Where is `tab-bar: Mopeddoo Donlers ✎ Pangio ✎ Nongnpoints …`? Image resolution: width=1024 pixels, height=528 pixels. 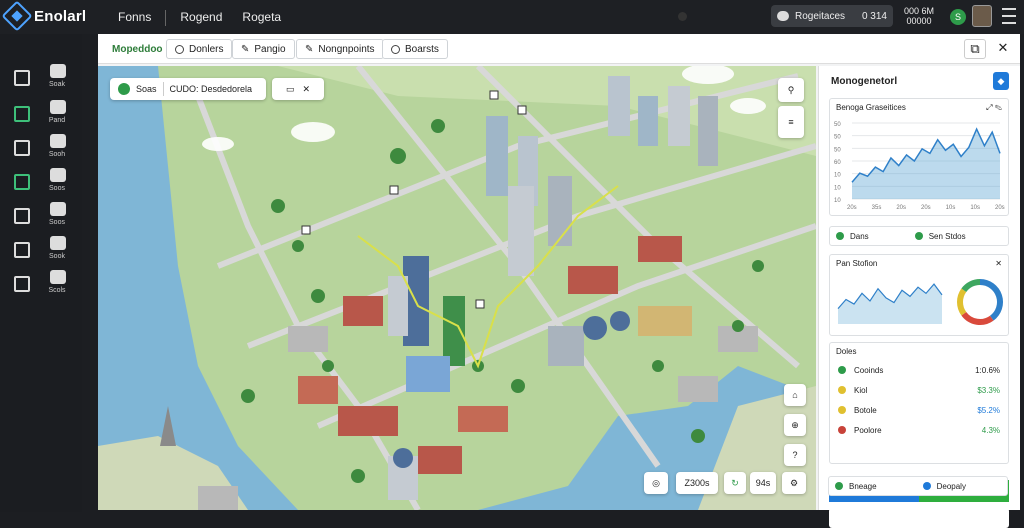 tab-bar: Mopeddoo Donlers ✎ Pangio ✎ Nongnpoints … is located at coordinates (559, 49).